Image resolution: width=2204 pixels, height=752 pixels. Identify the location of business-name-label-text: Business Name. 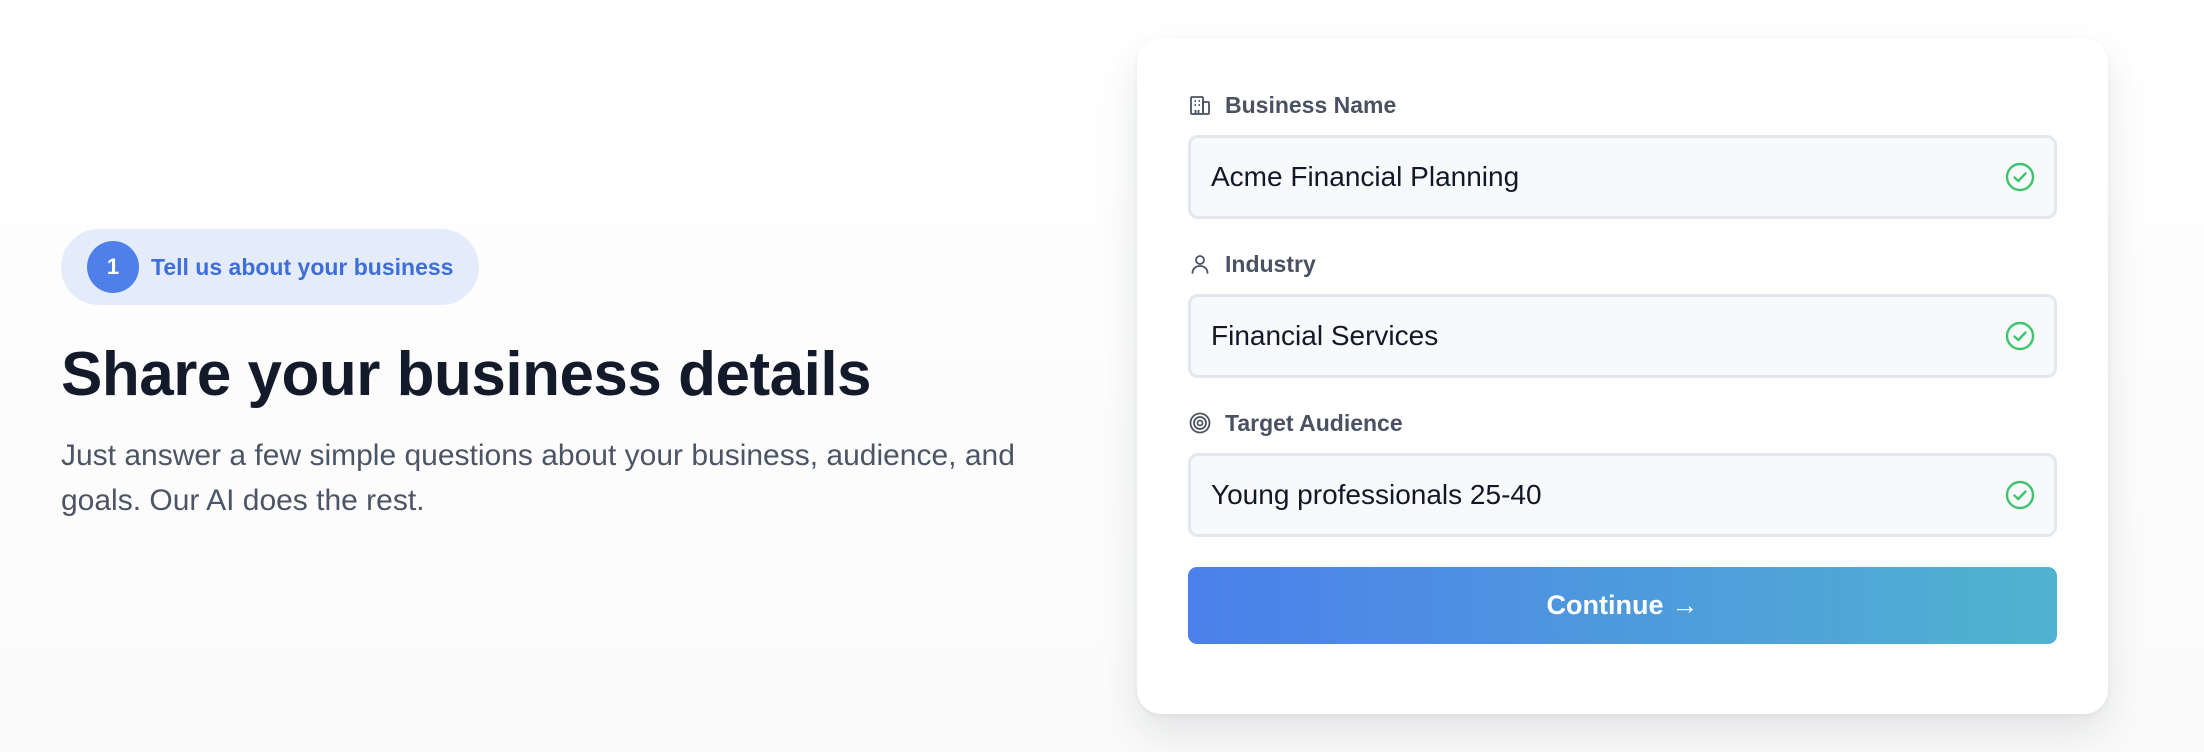
(1311, 104).